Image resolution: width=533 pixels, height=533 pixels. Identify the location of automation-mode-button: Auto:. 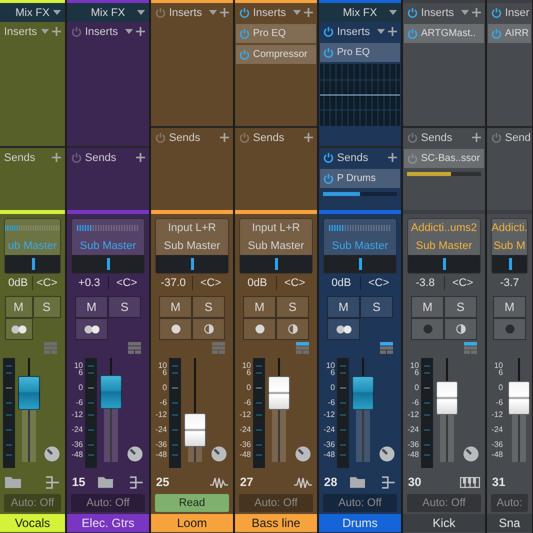
(509, 503).